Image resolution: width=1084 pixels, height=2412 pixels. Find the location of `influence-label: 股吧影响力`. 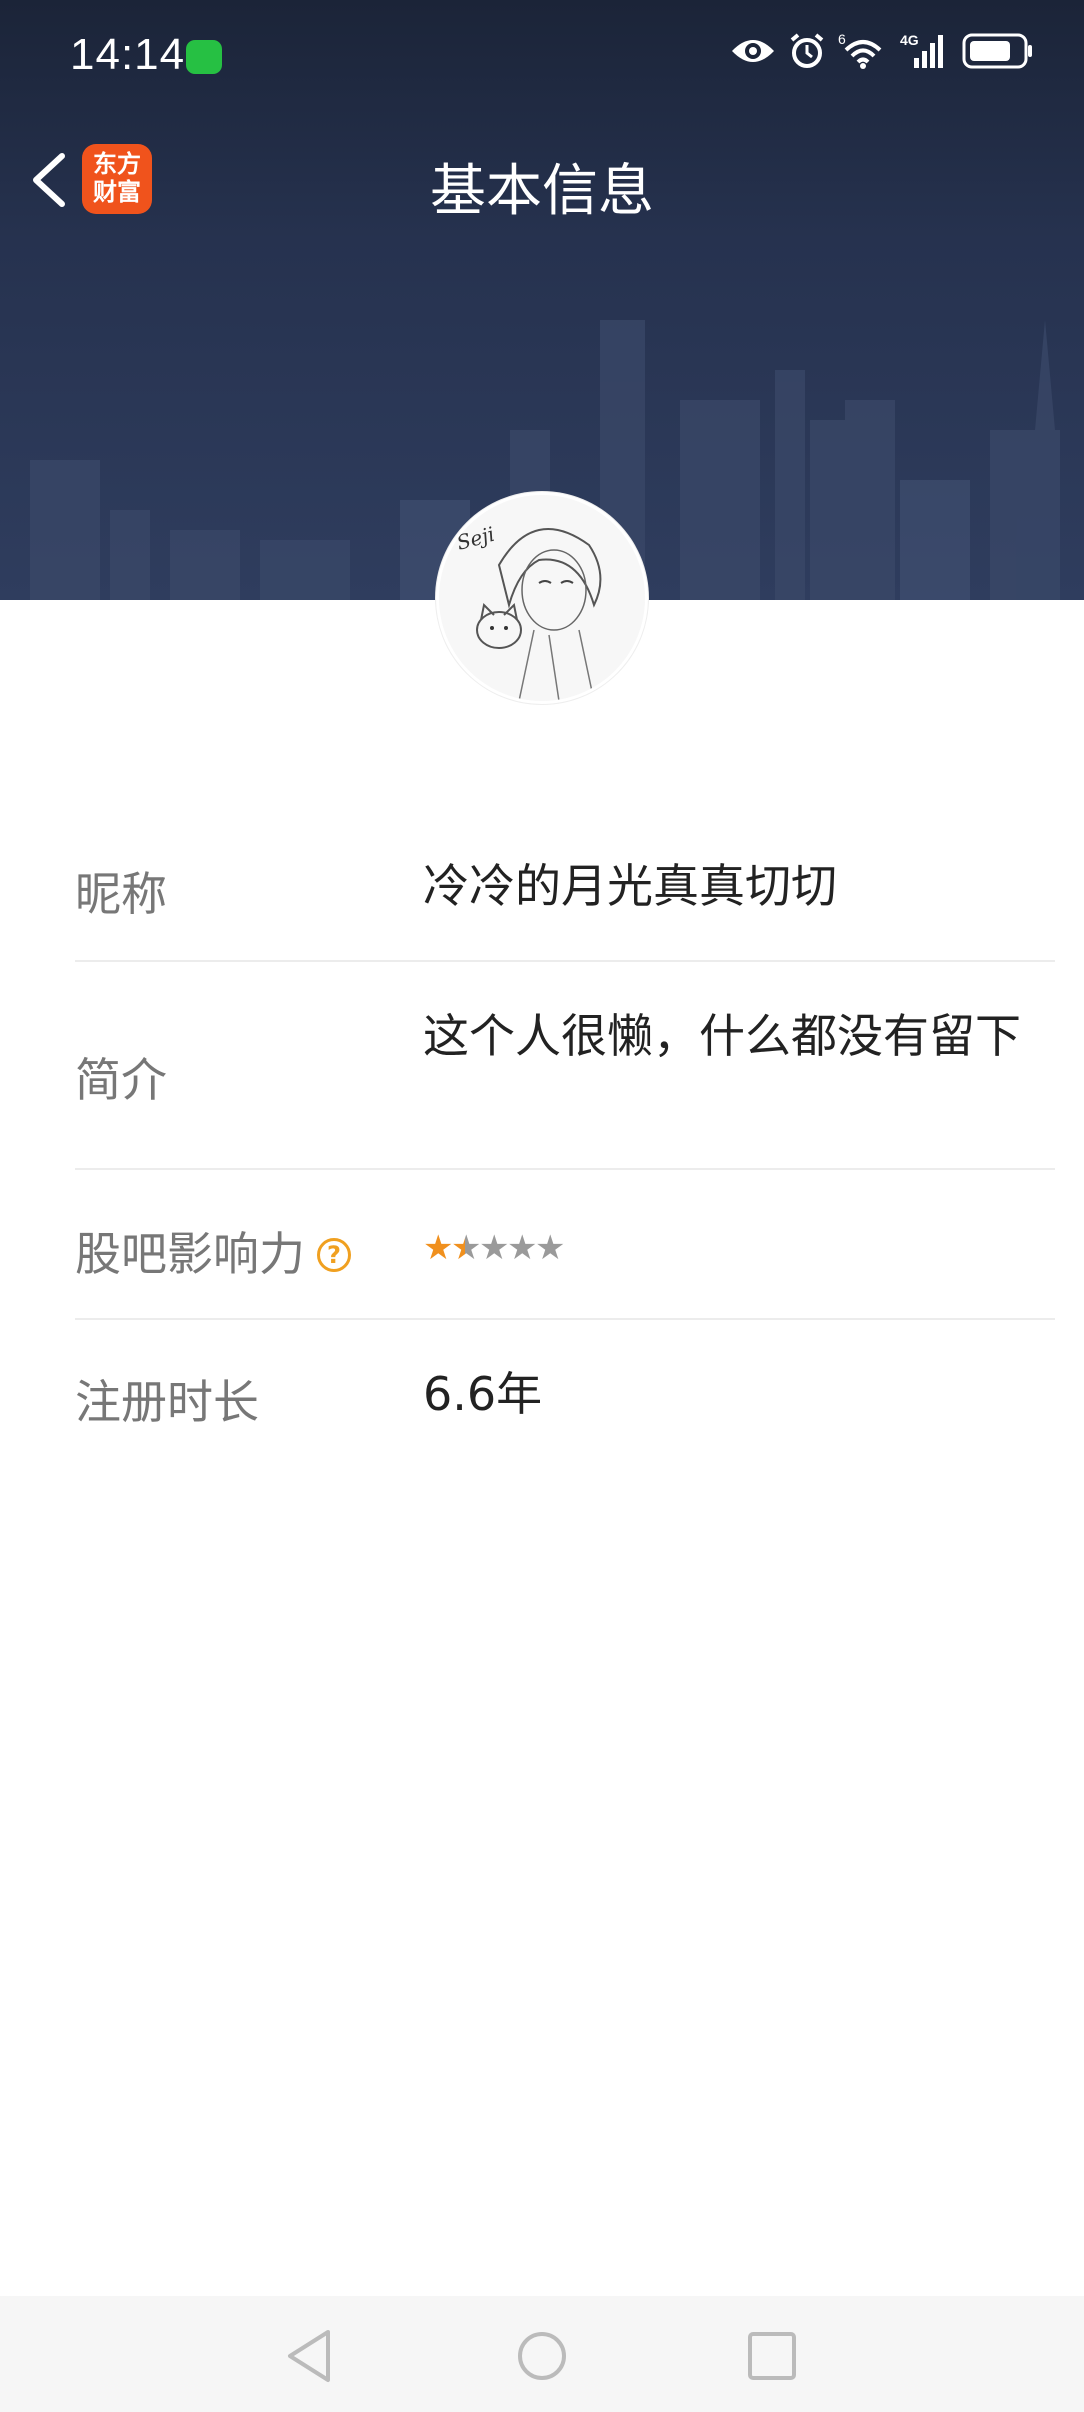

influence-label: 股吧影响力 is located at coordinates (190, 1254).